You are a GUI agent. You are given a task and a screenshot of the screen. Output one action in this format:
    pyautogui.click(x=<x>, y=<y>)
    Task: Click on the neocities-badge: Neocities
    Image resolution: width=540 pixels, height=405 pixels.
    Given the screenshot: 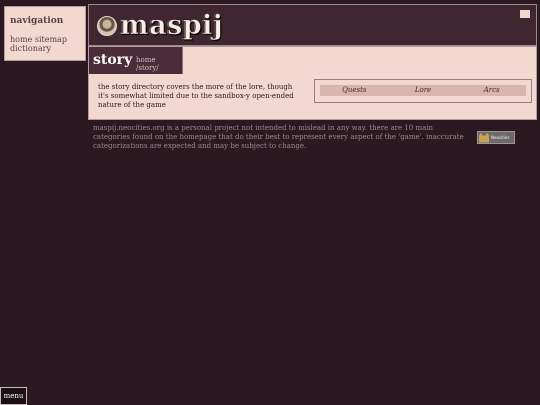 What is the action you would take?
    pyautogui.click(x=496, y=137)
    